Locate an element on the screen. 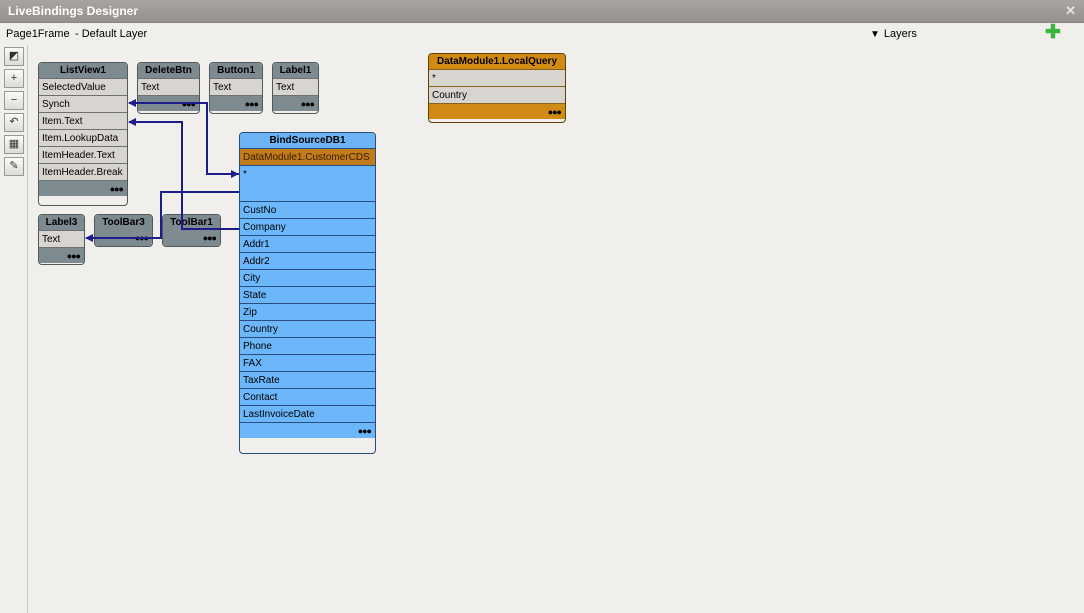 This screenshot has height=613, width=1084. field-city: City is located at coordinates (307, 277).